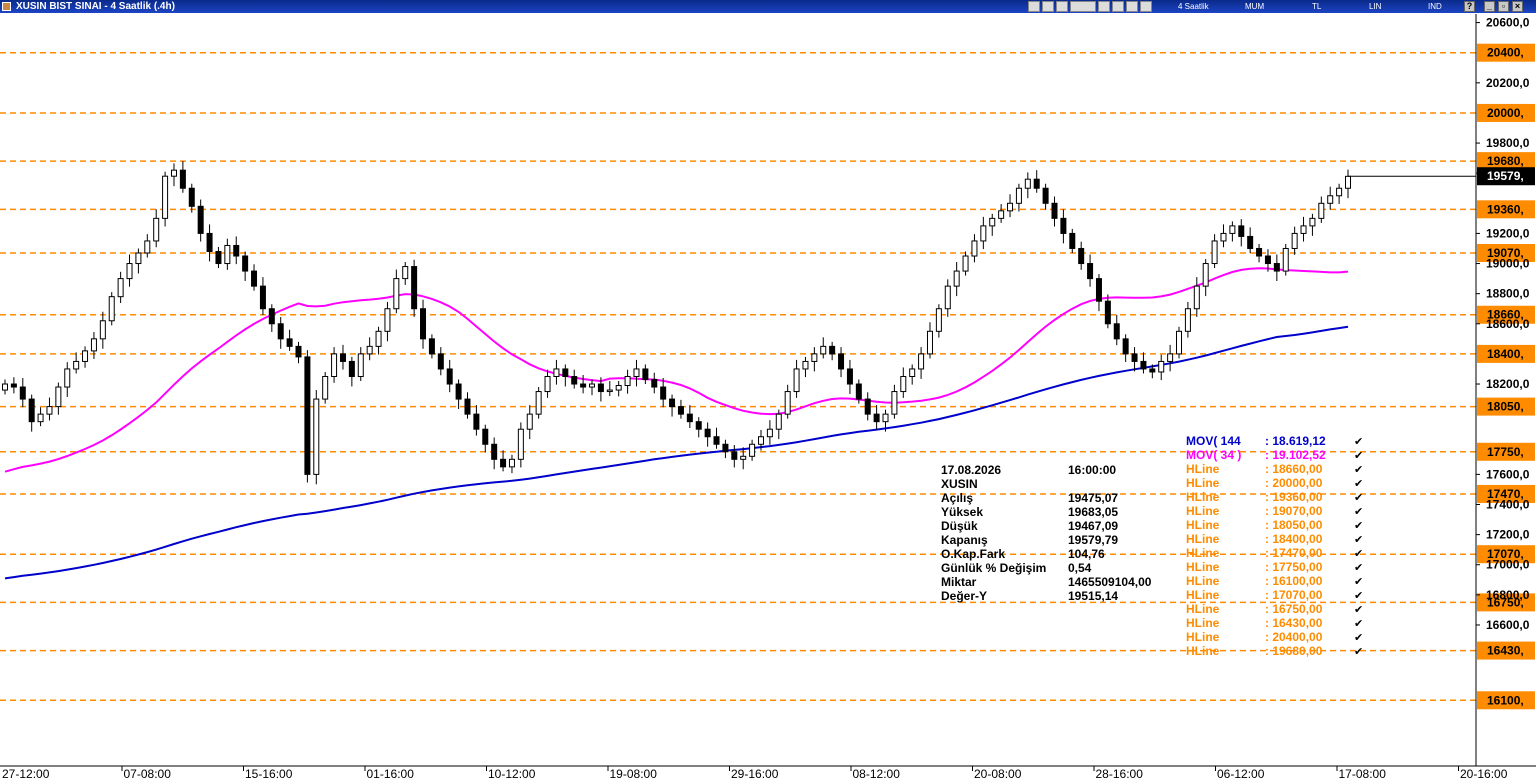 The image size is (1536, 781). What do you see at coordinates (1104, 6) in the screenshot?
I see `toolbar-compare-icon` at bounding box center [1104, 6].